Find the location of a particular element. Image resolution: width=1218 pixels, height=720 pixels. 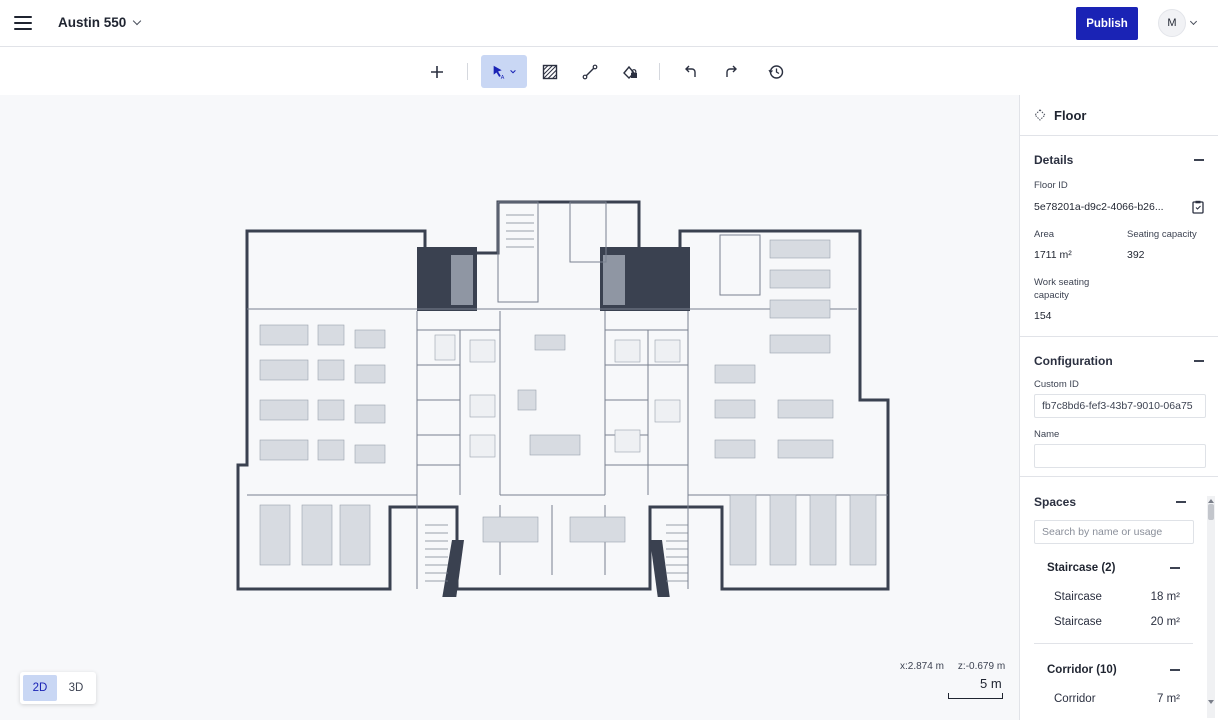

space-group-title: Staircase (2) is located at coordinates (1081, 568).